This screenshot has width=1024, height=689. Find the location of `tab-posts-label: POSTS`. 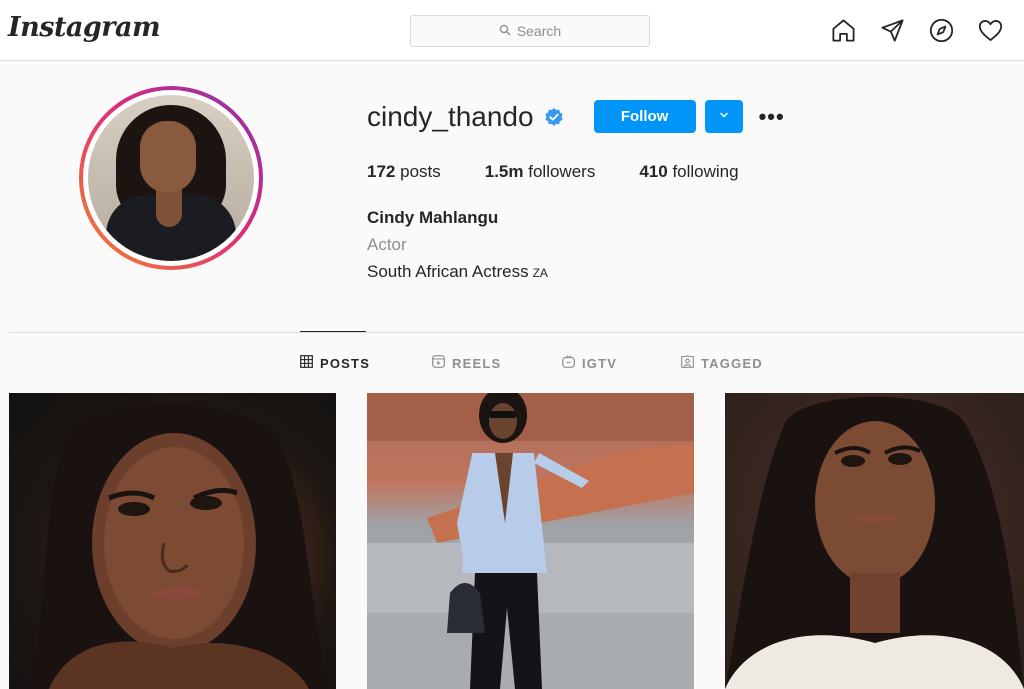

tab-posts-label: POSTS is located at coordinates (345, 363).